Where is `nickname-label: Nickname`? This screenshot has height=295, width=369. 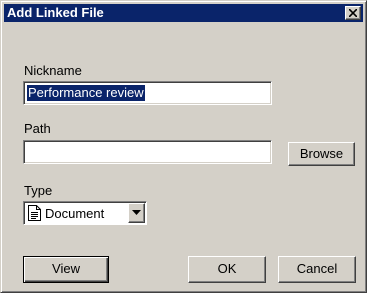 nickname-label: Nickname is located at coordinates (53, 70).